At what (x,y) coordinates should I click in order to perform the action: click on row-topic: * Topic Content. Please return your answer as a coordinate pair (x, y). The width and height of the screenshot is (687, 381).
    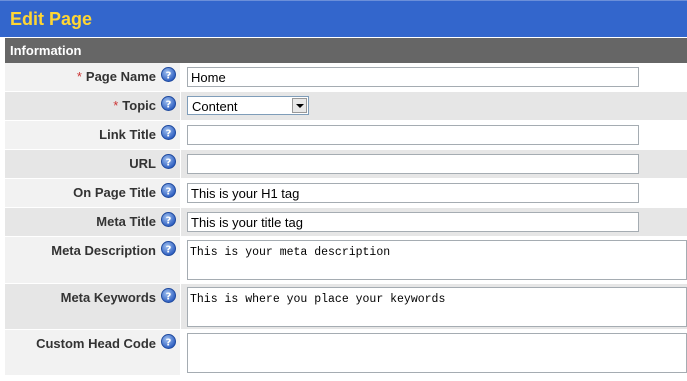
    Looking at the image, I should click on (346, 106).